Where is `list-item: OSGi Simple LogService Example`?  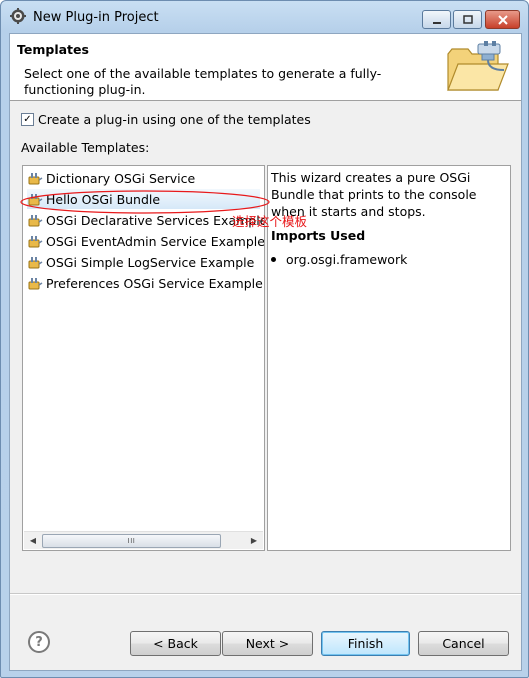
list-item: OSGi Simple LogService Example is located at coordinates (140, 262).